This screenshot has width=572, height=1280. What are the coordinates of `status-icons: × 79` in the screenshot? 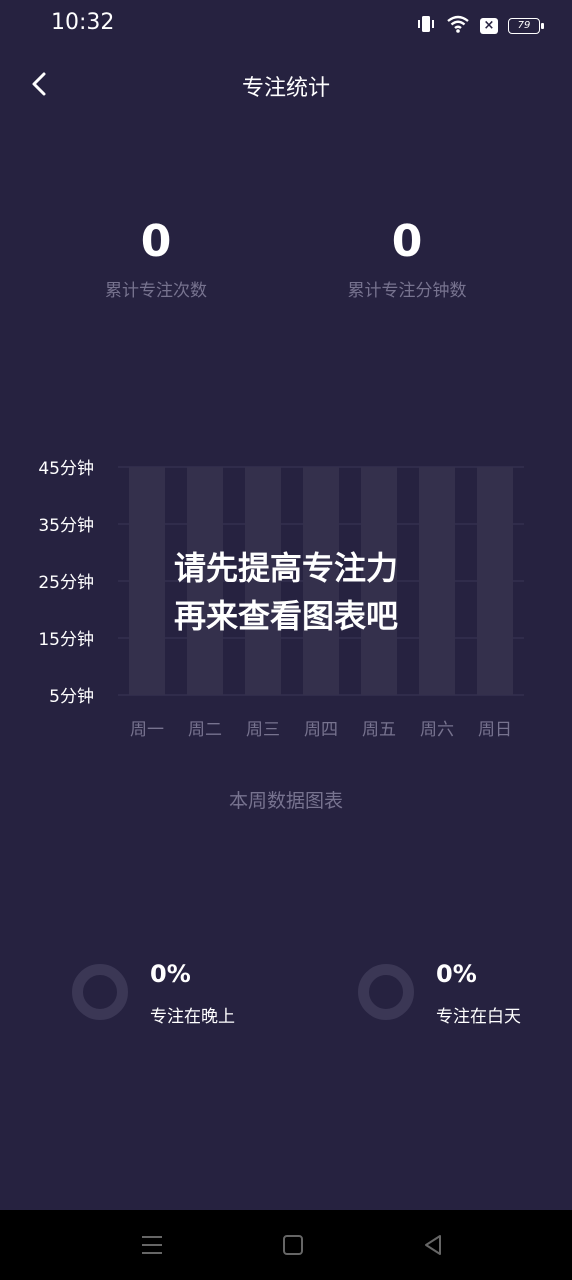 It's located at (480, 26).